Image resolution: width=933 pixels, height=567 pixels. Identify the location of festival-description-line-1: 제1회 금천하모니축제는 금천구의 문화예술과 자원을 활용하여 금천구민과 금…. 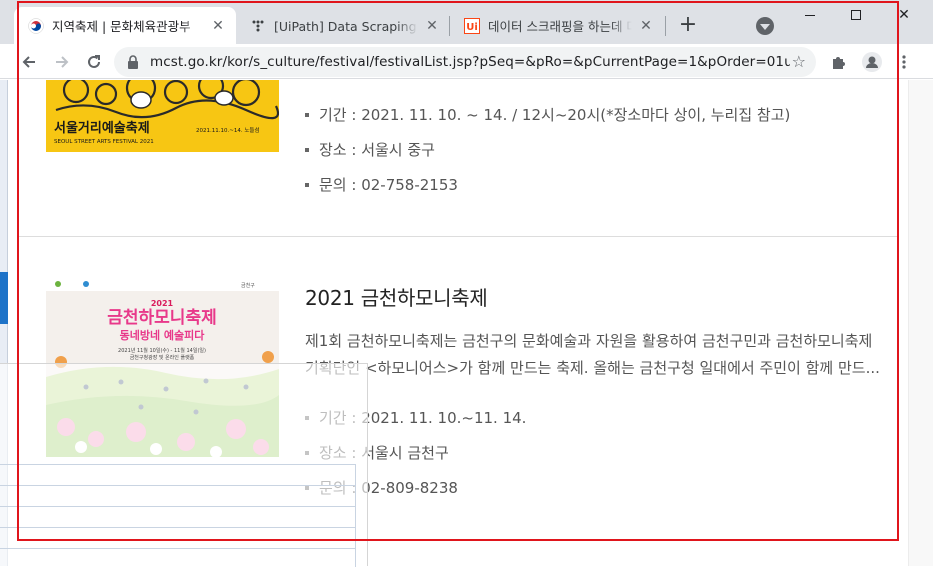
(589, 341).